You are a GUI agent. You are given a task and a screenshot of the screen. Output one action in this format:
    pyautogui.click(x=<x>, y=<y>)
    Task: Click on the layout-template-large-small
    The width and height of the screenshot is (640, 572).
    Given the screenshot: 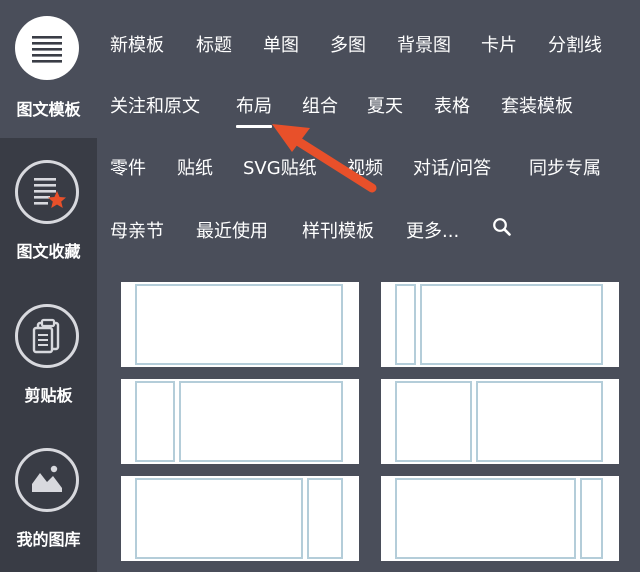 What is the action you would take?
    pyautogui.click(x=240, y=518)
    